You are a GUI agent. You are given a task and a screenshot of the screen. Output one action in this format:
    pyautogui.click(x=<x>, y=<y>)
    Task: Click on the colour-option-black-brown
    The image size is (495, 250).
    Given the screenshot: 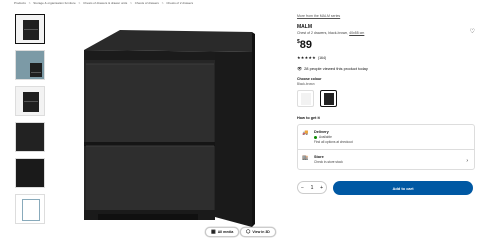 What is the action you would take?
    pyautogui.click(x=328, y=98)
    